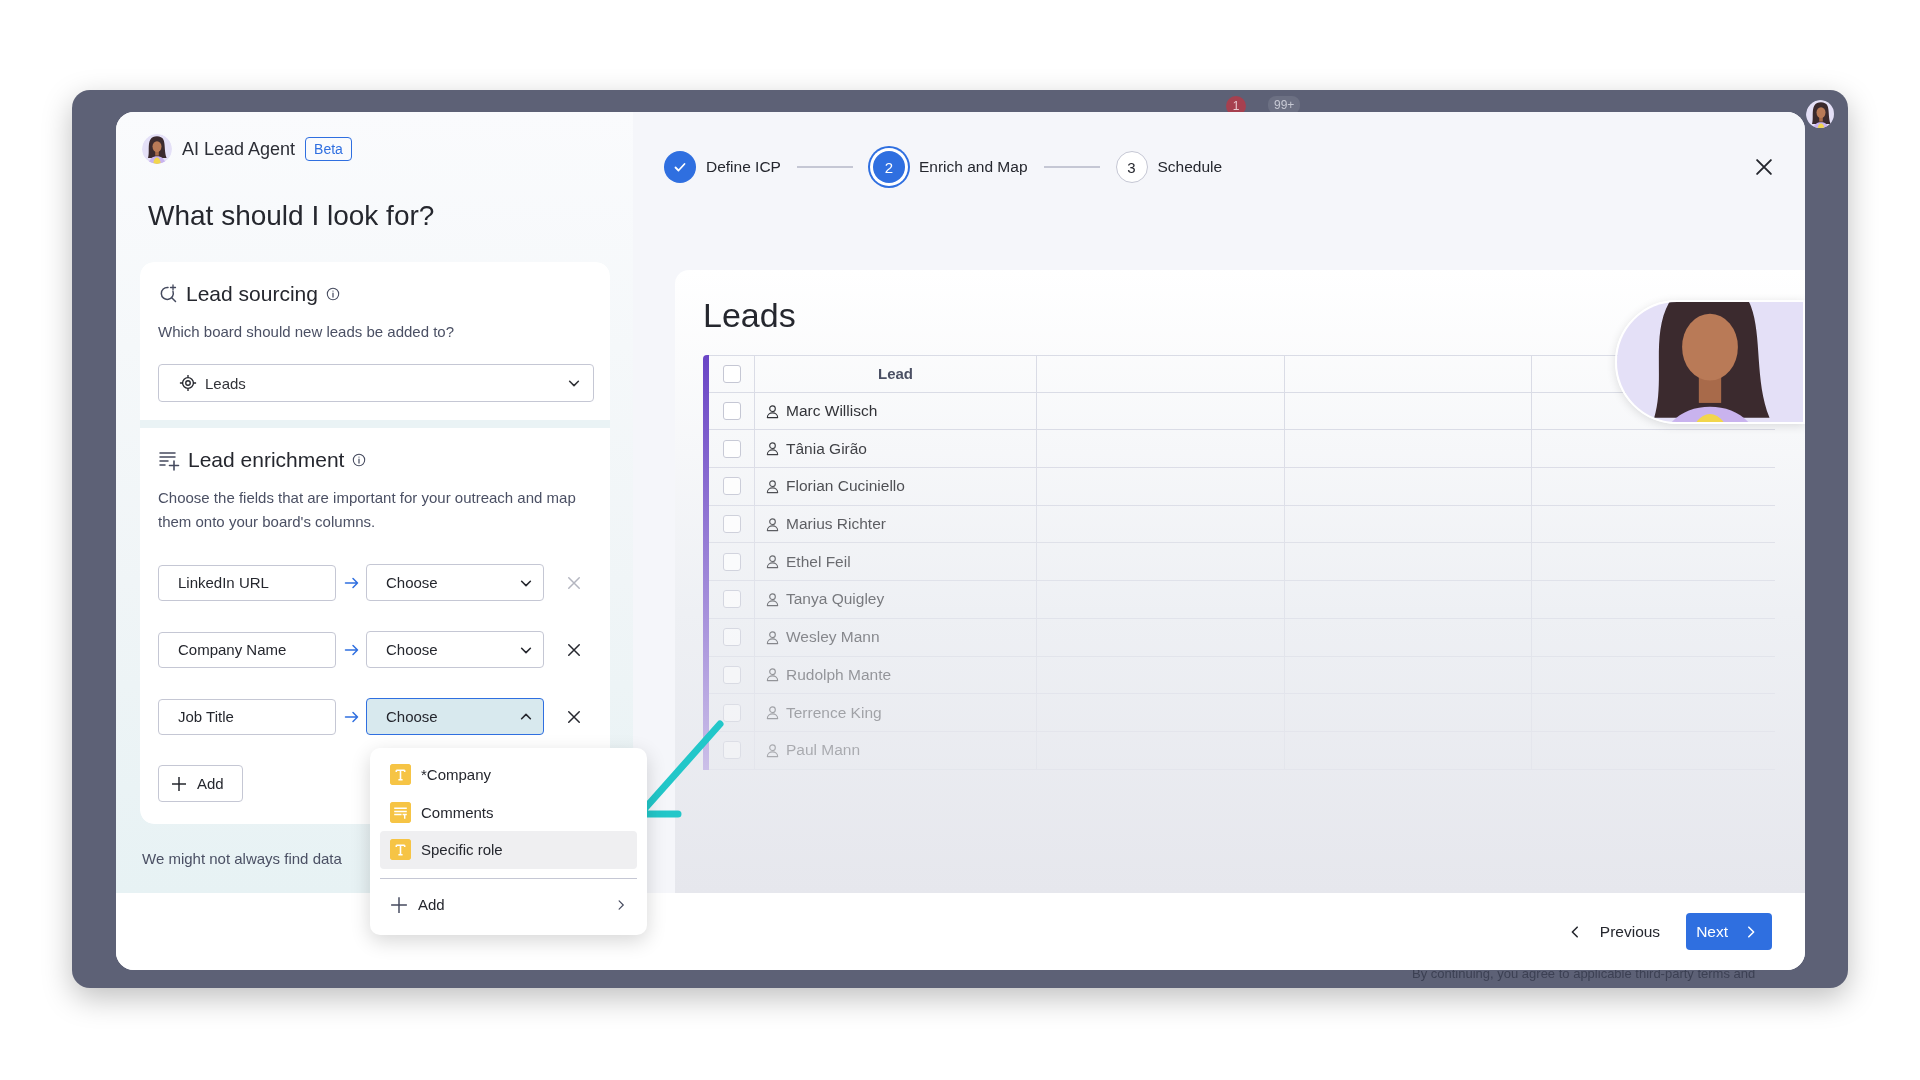  Describe the element at coordinates (1764, 167) in the screenshot. I see `close-icon` at that location.